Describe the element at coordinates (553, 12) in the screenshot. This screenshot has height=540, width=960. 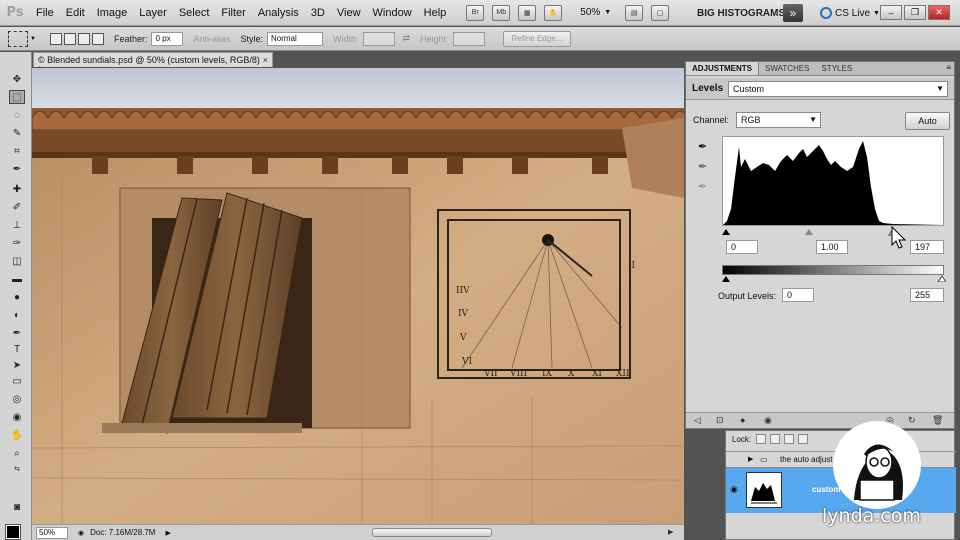
I see `hand-view-icon: ✋` at that location.